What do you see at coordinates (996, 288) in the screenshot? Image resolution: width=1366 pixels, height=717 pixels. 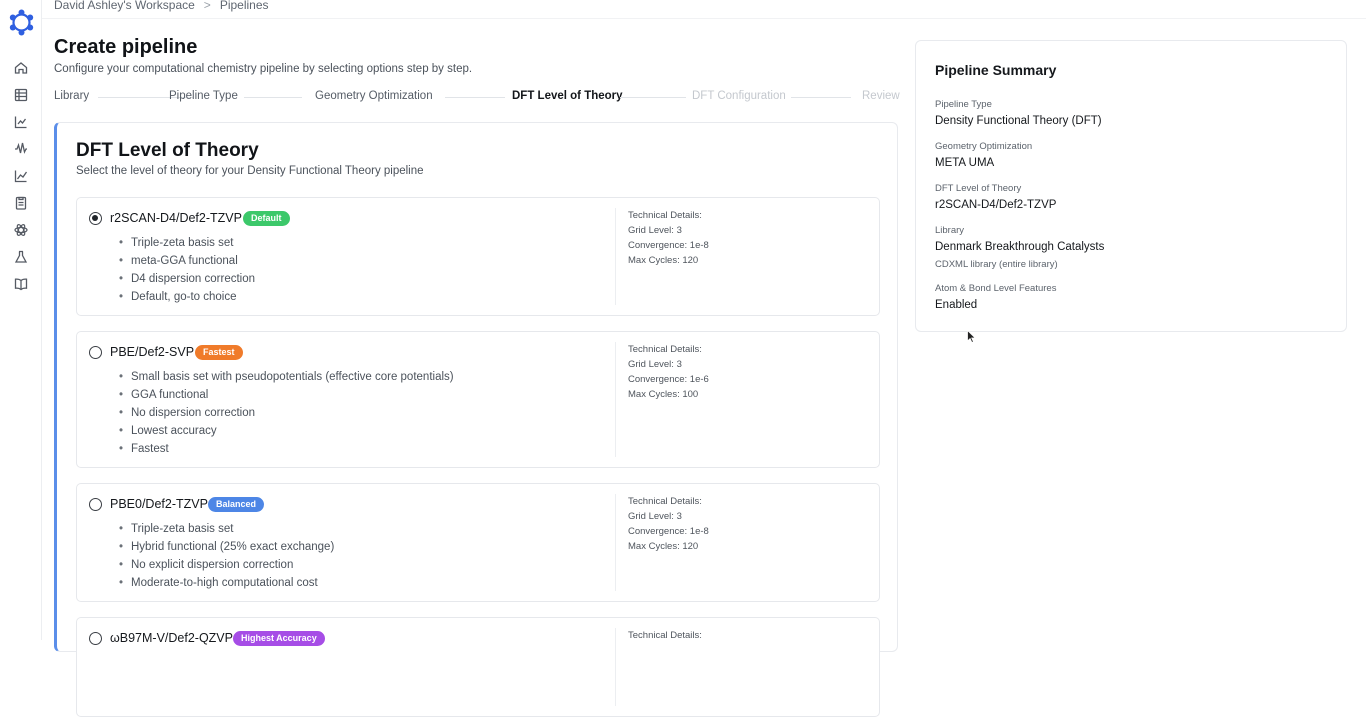 I see `summary-features-label: Atom & Bond Level Features` at bounding box center [996, 288].